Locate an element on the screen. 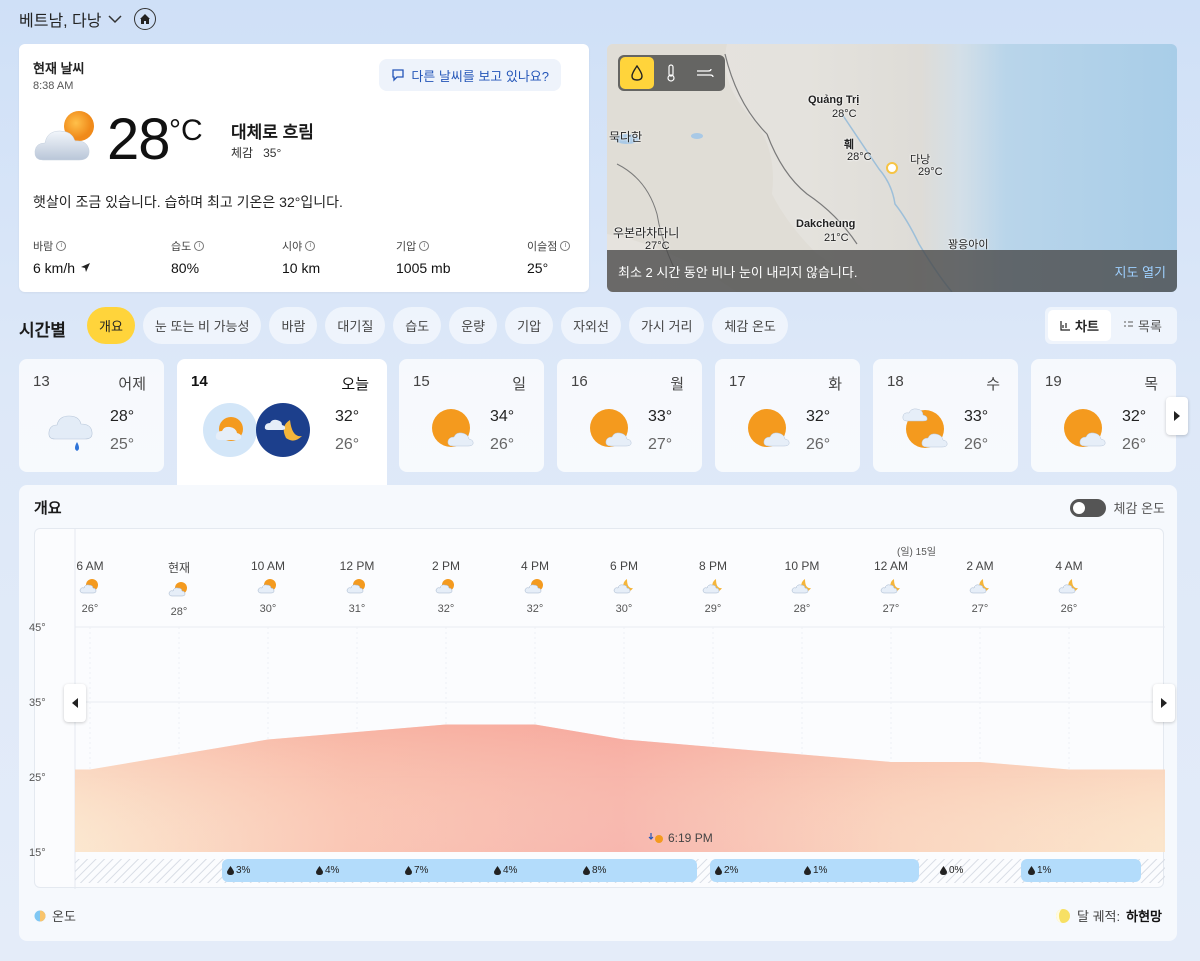 Image resolution: width=1200 pixels, height=961 pixels. hour-column: 현재 28° is located at coordinates (179, 588).